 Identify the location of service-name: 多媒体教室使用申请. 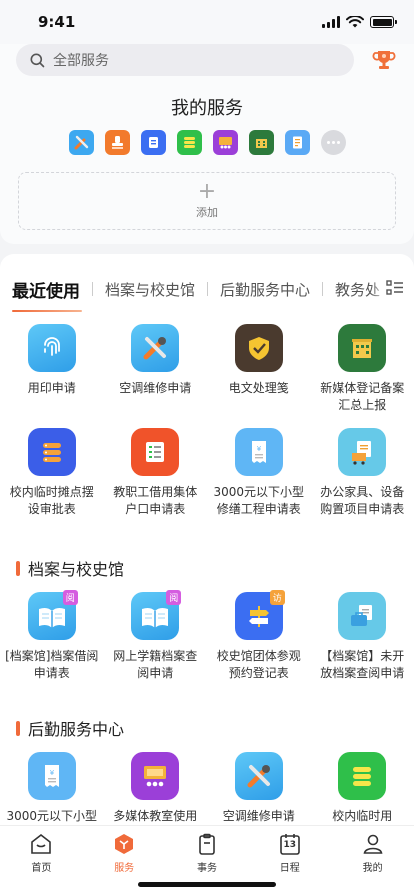
(155, 816).